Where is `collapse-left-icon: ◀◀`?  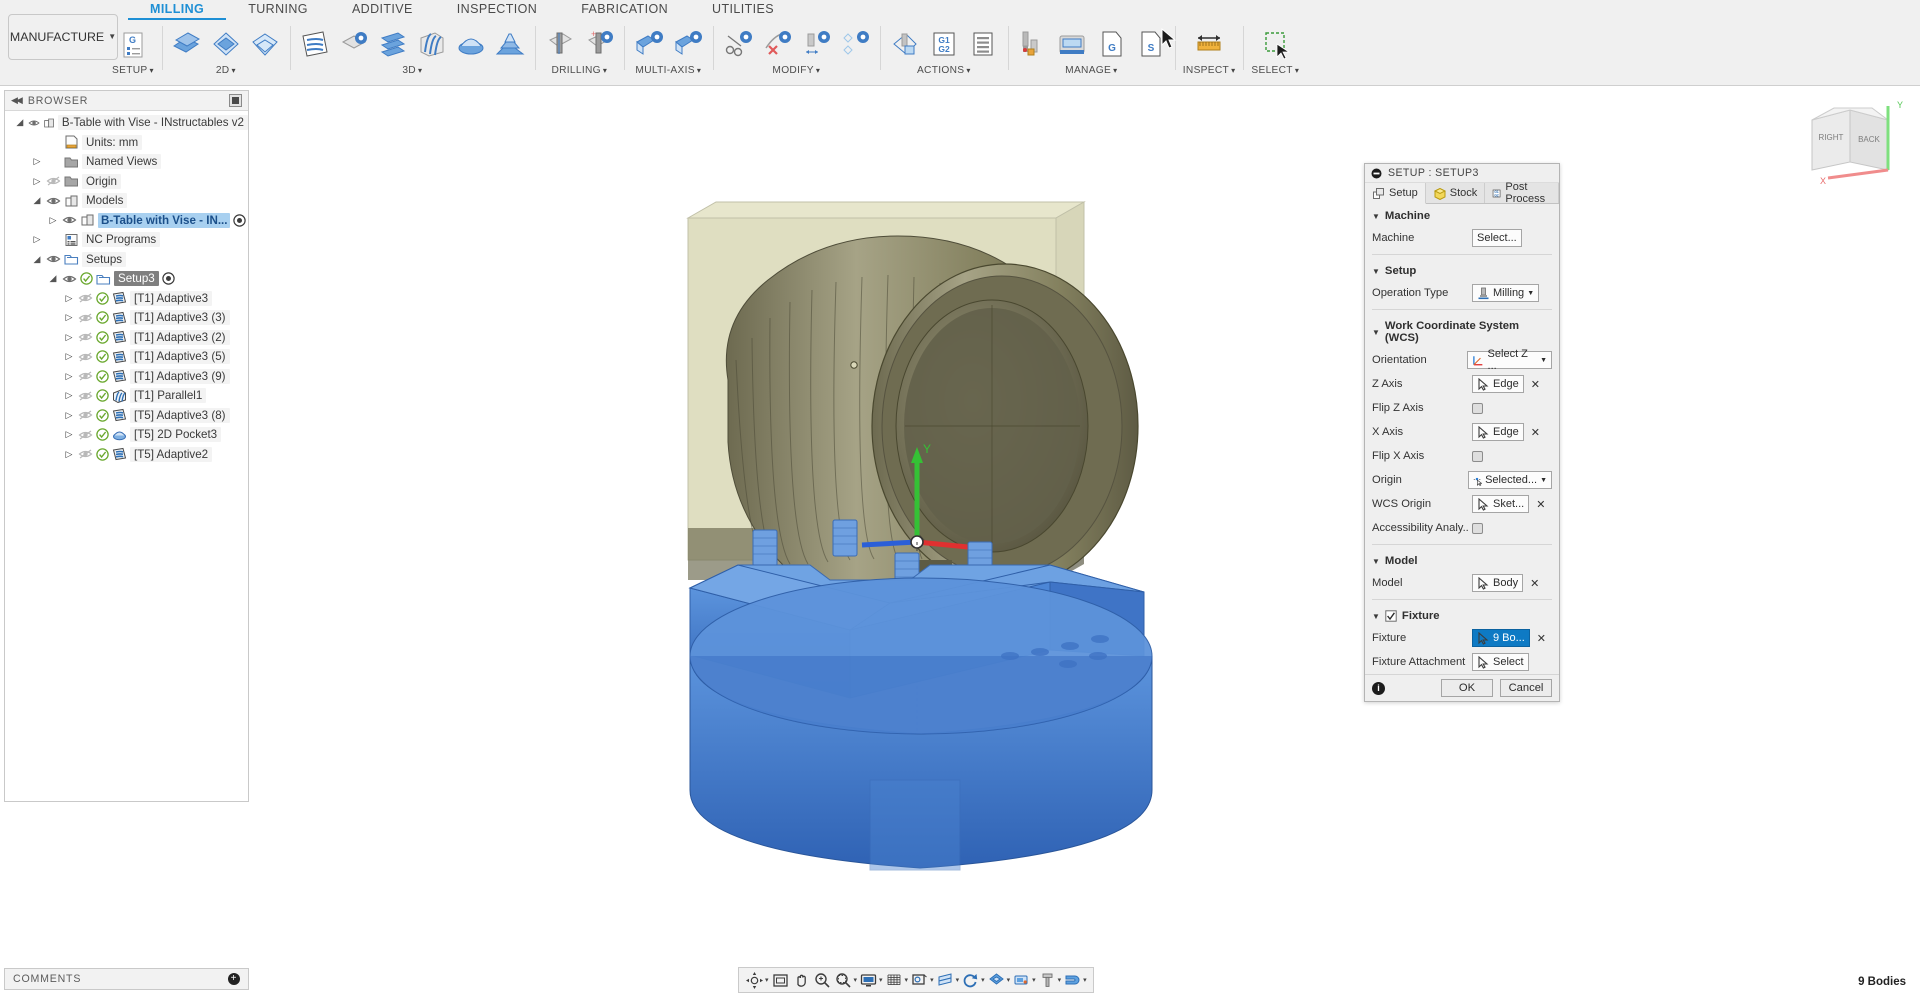
collapse-left-icon: ◀◀ is located at coordinates (17, 100).